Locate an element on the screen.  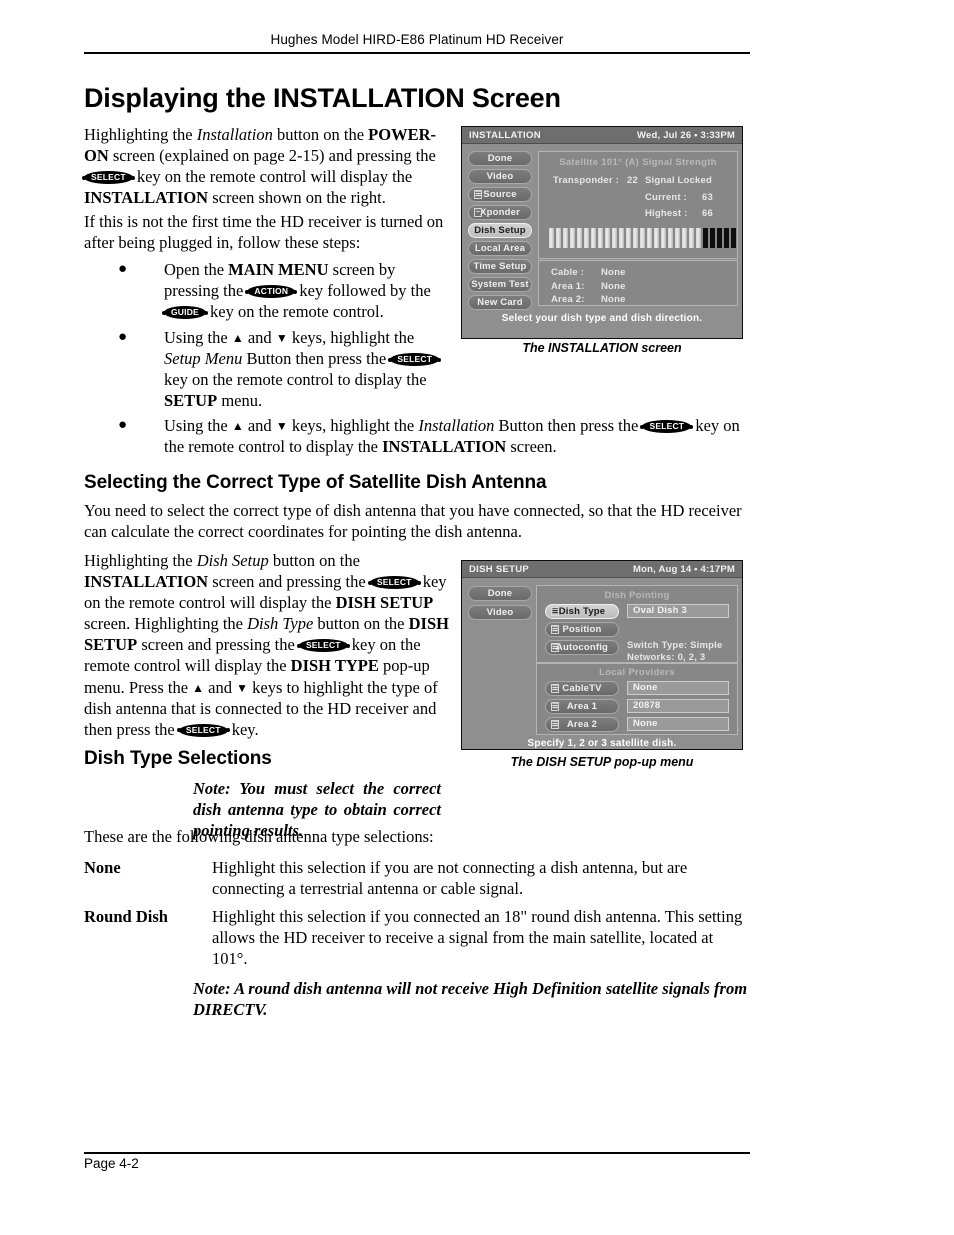
menu-button-time-setup: Time Setup is located at coordinates (500, 266).